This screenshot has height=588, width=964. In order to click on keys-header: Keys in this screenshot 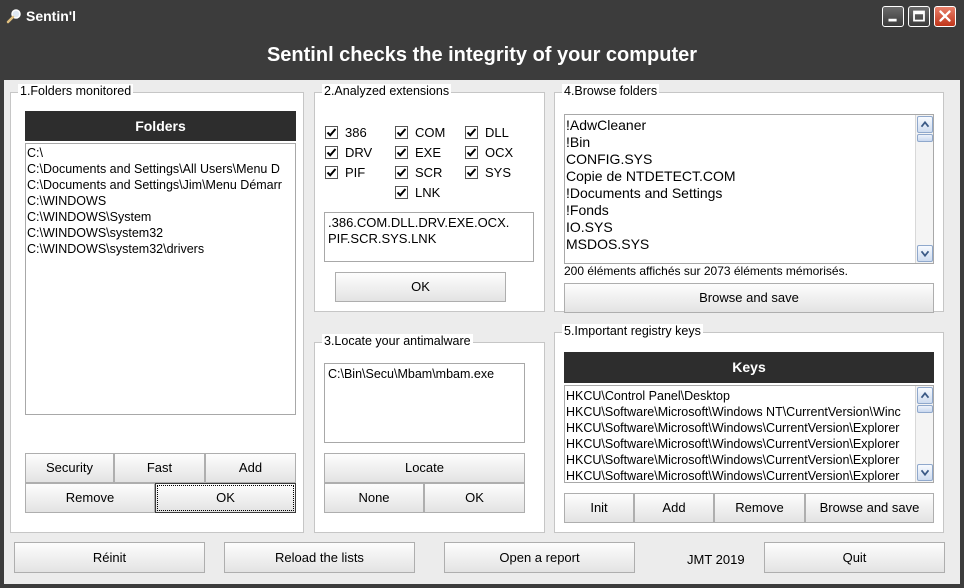, I will do `click(749, 367)`.